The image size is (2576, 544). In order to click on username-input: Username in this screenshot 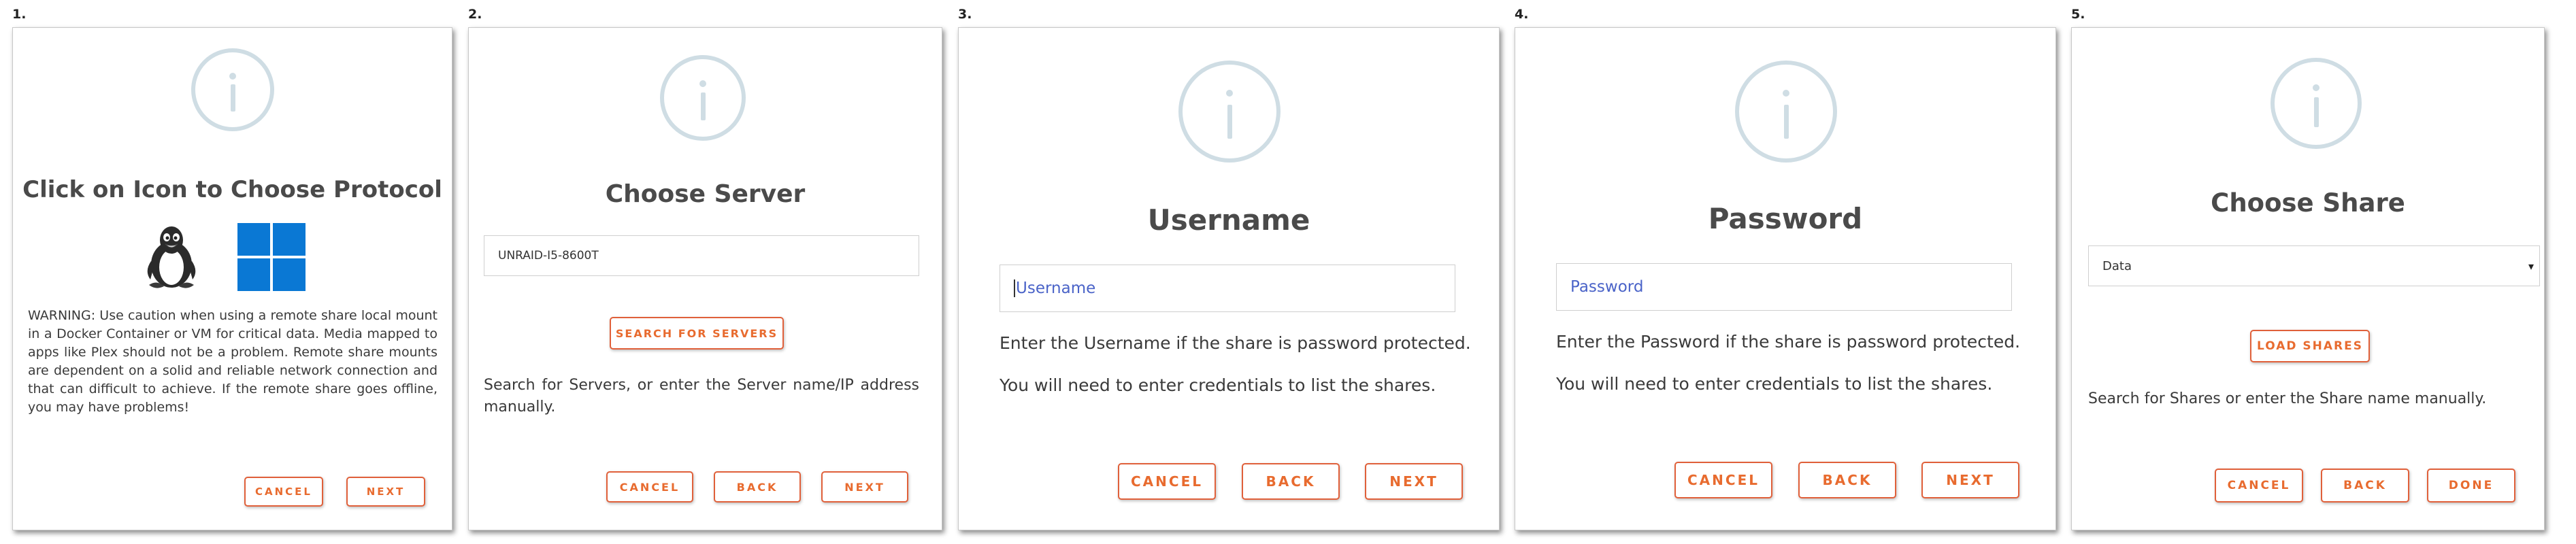, I will do `click(1227, 289)`.